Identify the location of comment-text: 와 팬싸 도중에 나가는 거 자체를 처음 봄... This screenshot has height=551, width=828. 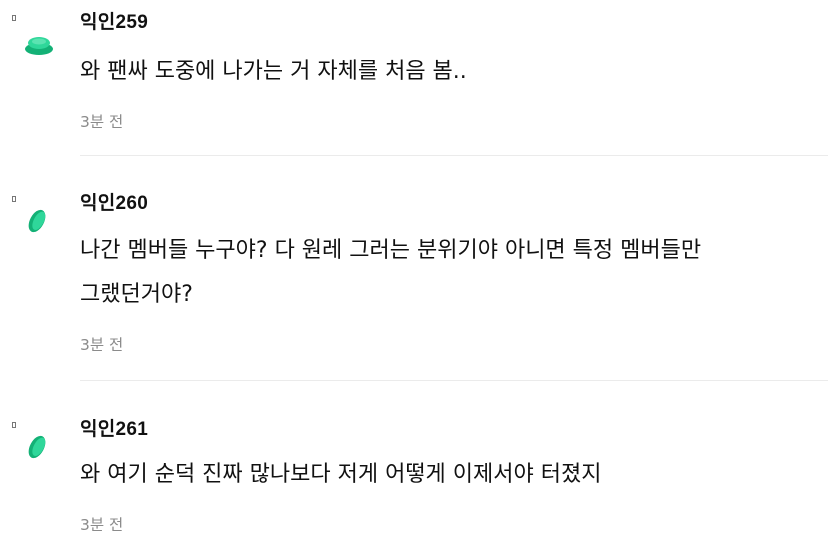
(273, 71).